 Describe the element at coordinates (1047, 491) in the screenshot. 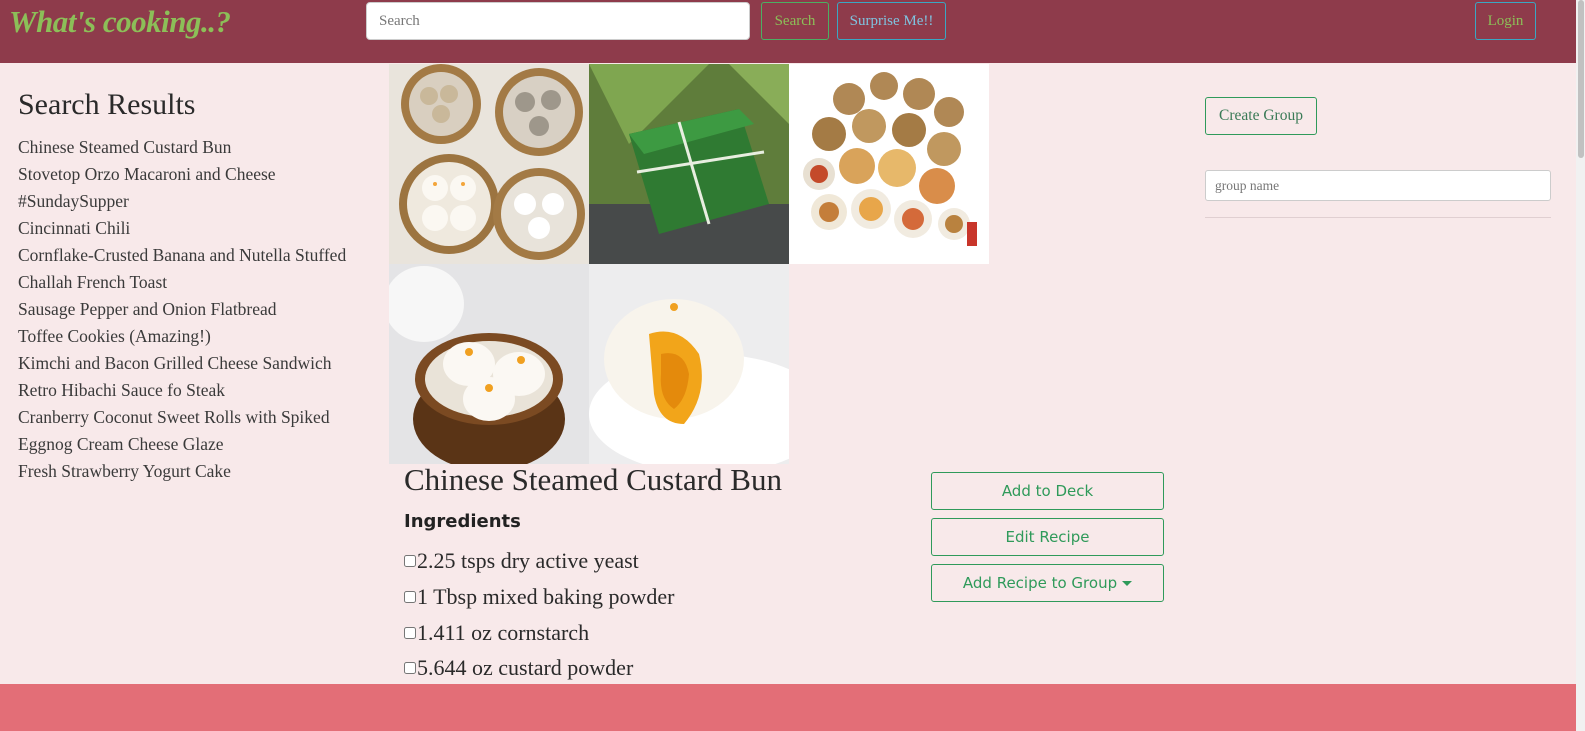

I see `add-to-deck-button: Add to Deck` at that location.